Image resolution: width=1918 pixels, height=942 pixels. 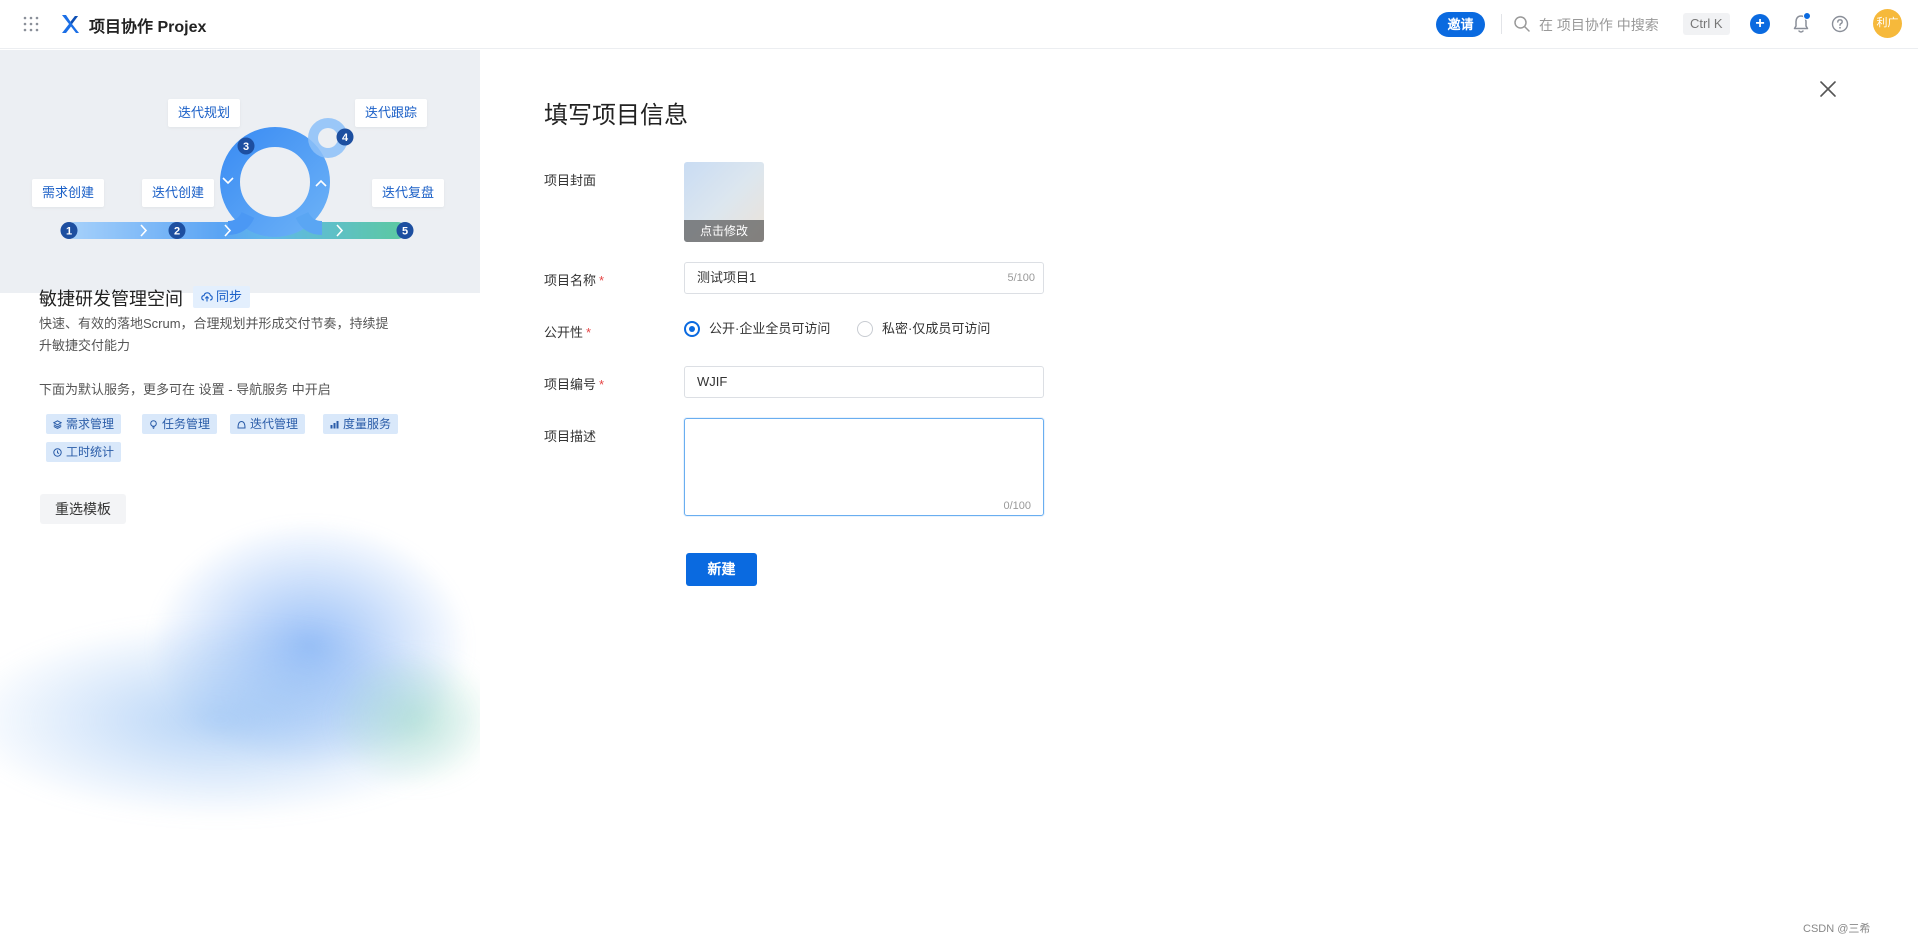 I want to click on step-label-iteration-review: 迭代复盘, so click(x=408, y=193).